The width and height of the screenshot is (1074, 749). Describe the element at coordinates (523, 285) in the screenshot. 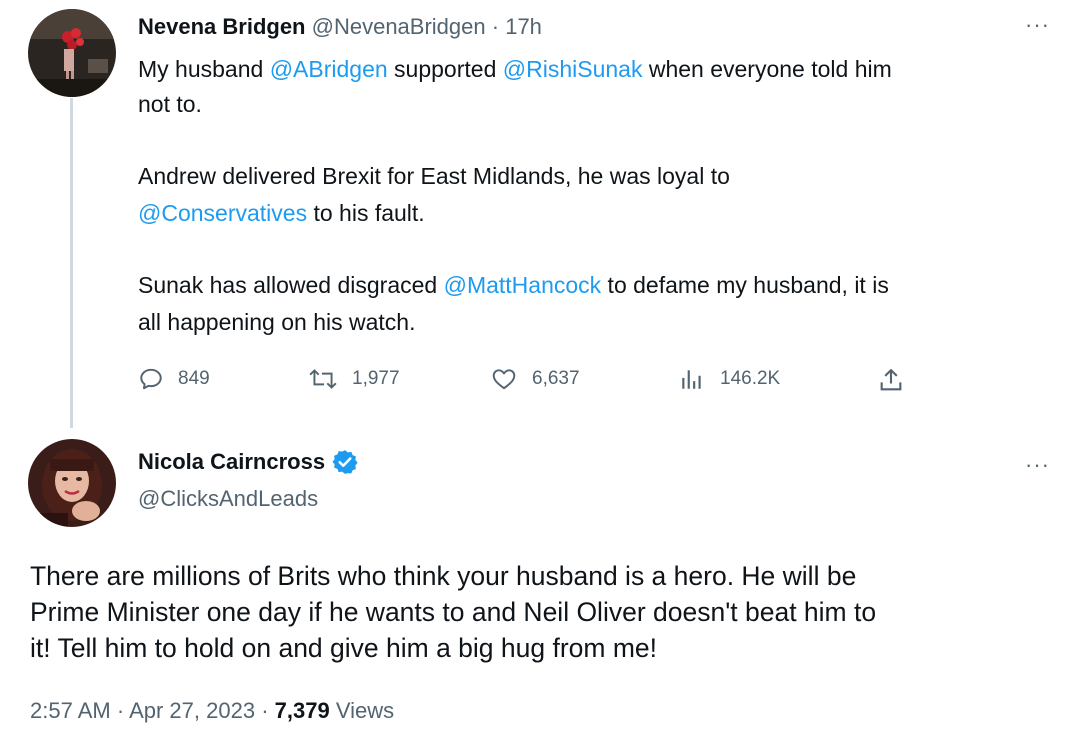

I see `mention-matthancock: @MattHancock` at that location.